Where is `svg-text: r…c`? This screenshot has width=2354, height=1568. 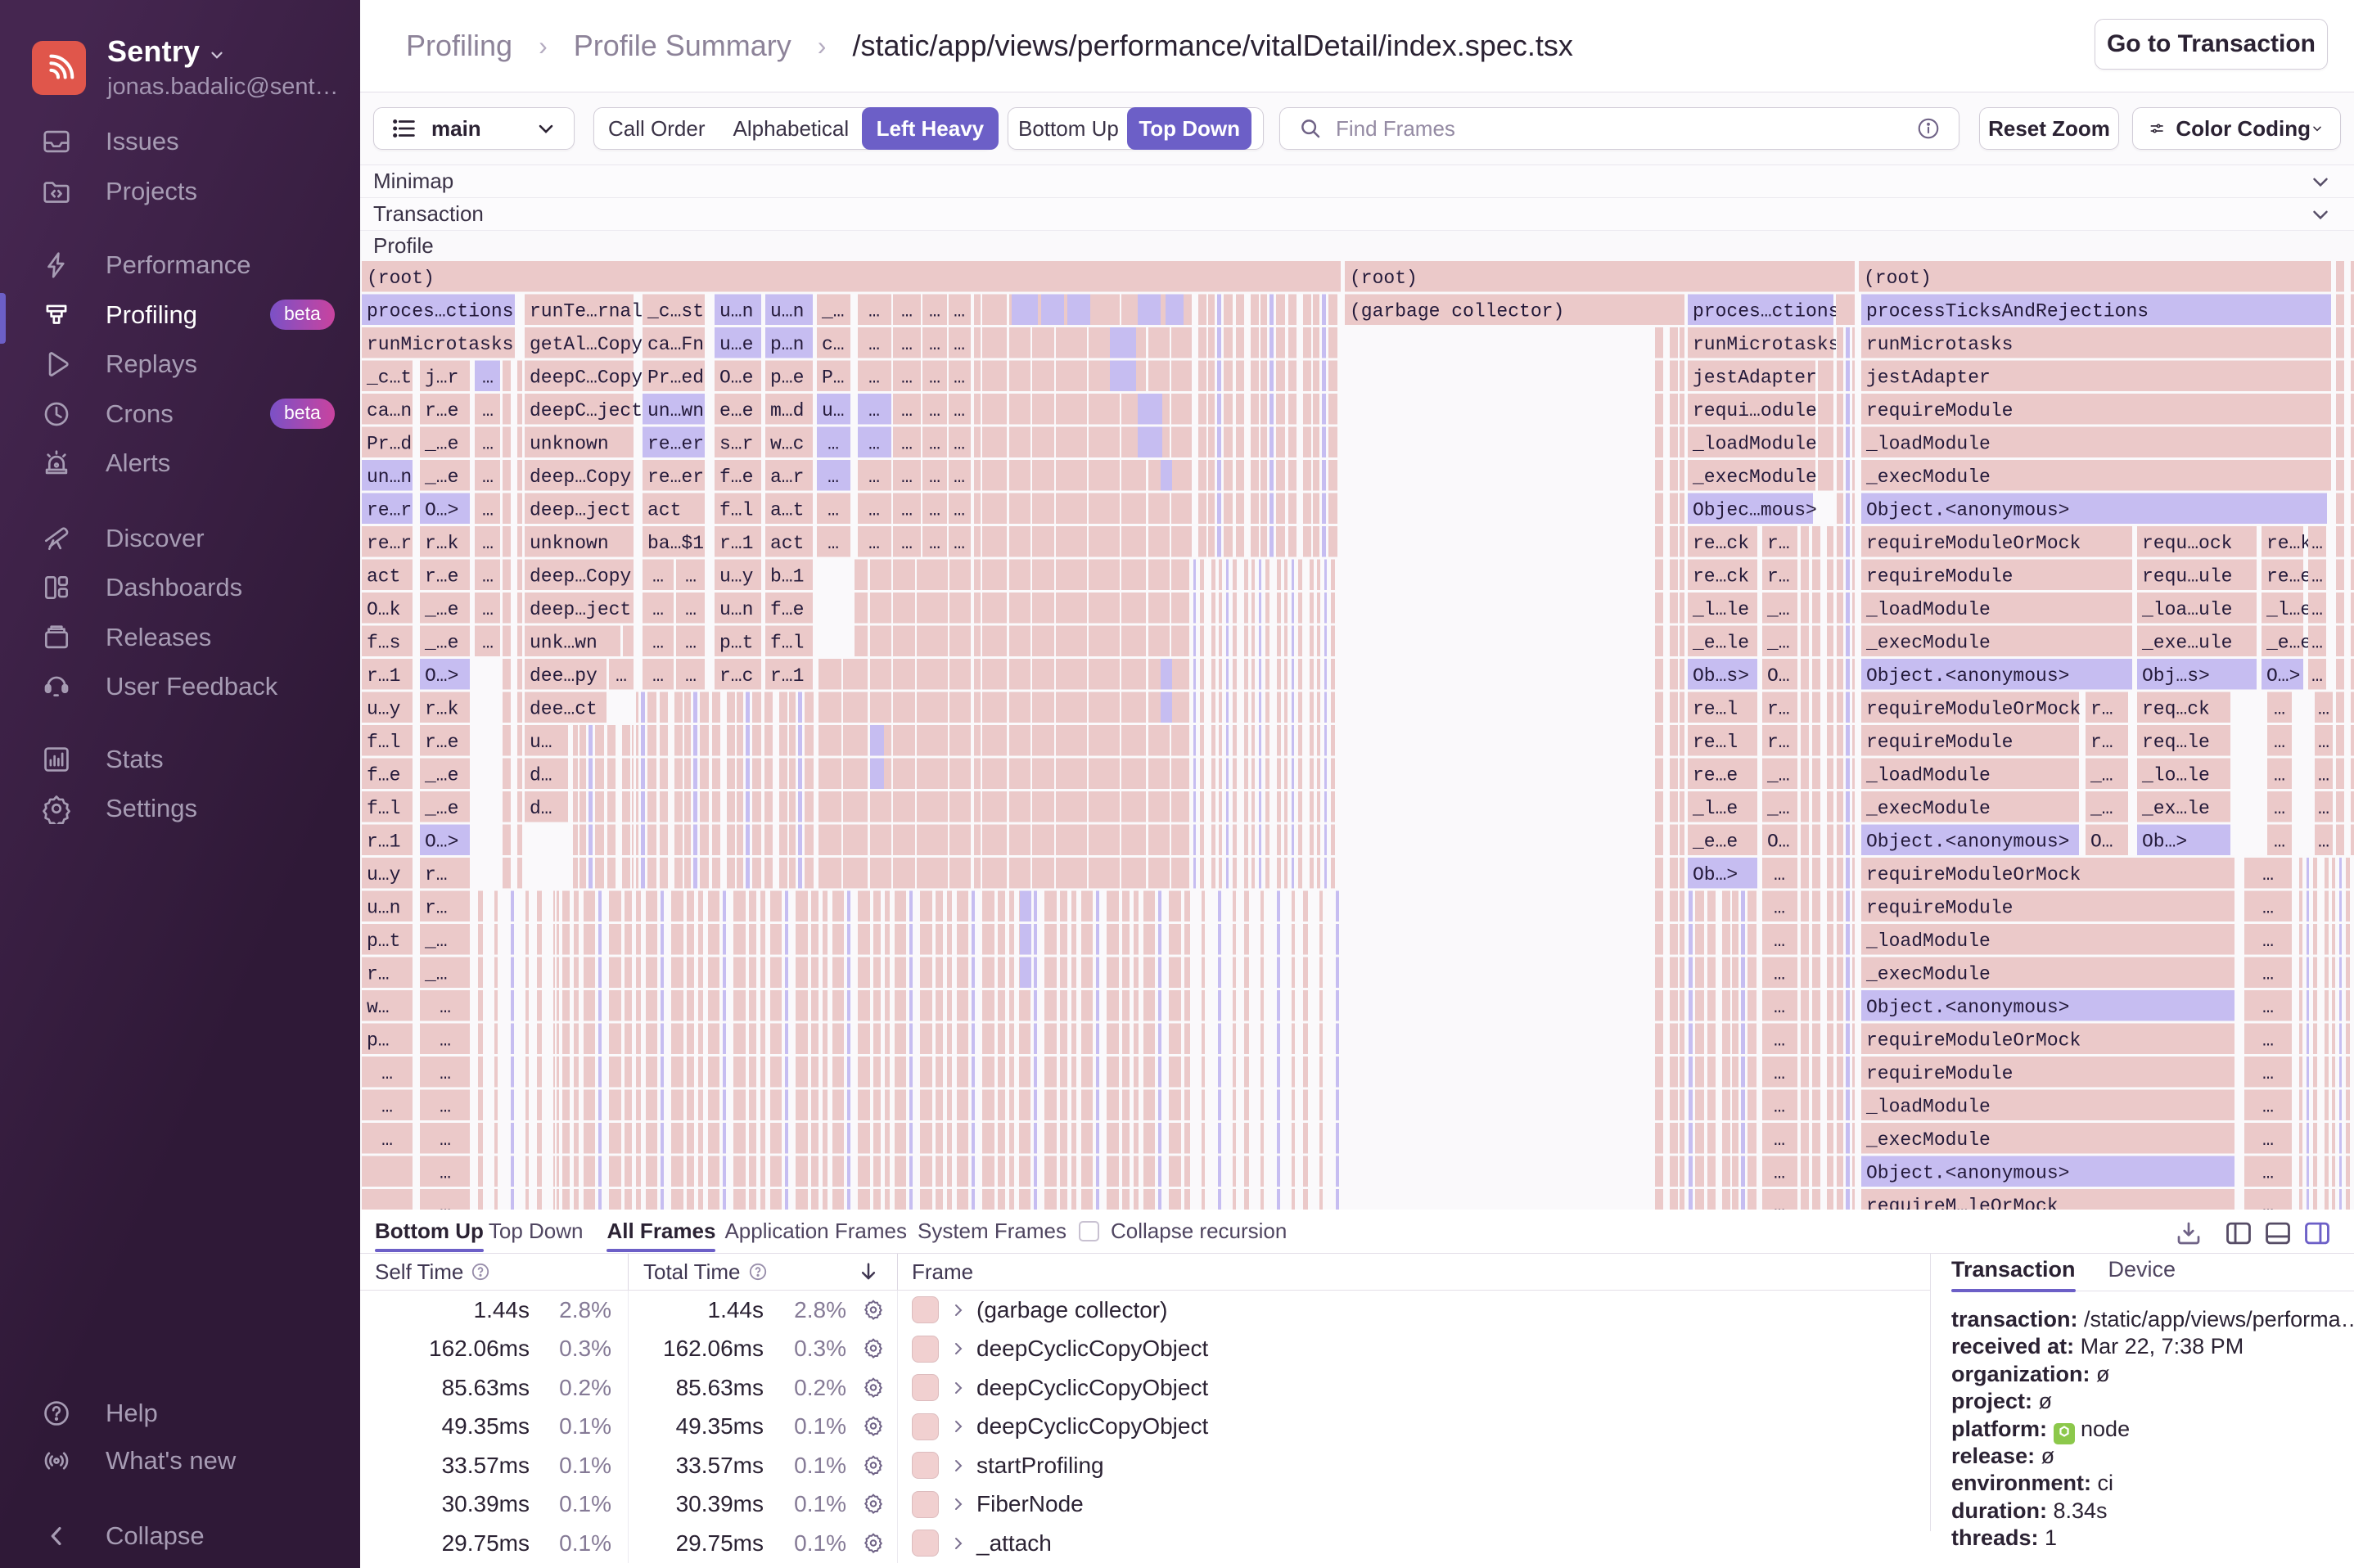
svg-text: r…c is located at coordinates (736, 676).